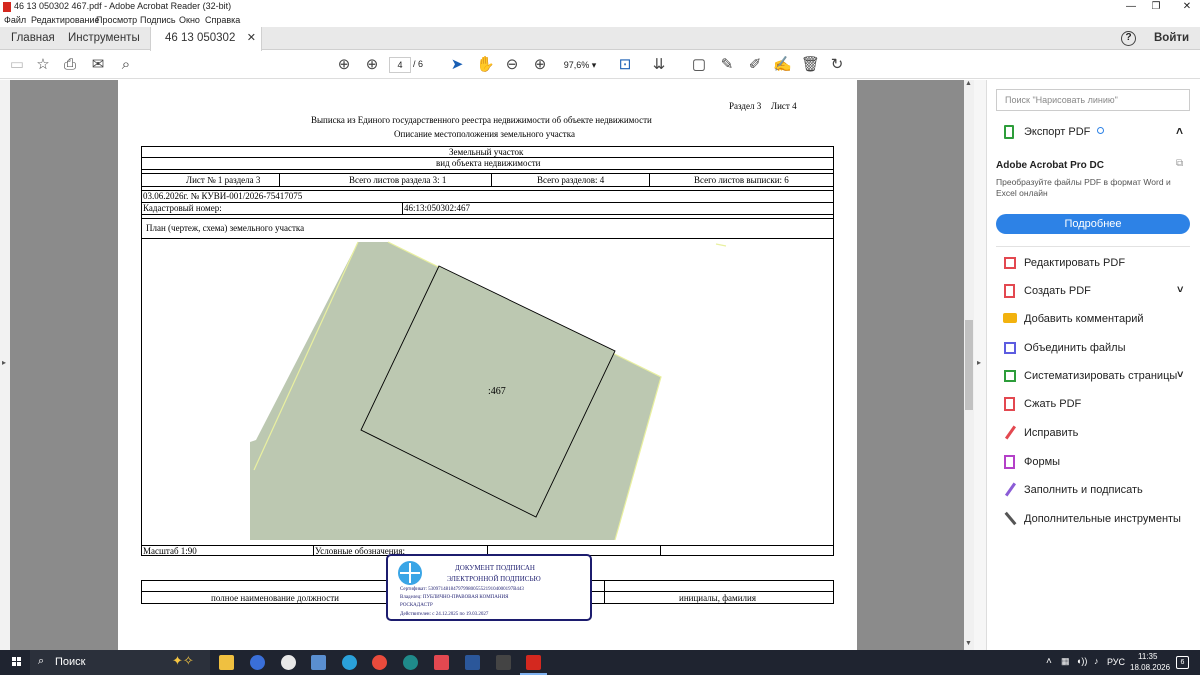 The height and width of the screenshot is (675, 1200). I want to click on export-pdf-icon, so click(1010, 132).